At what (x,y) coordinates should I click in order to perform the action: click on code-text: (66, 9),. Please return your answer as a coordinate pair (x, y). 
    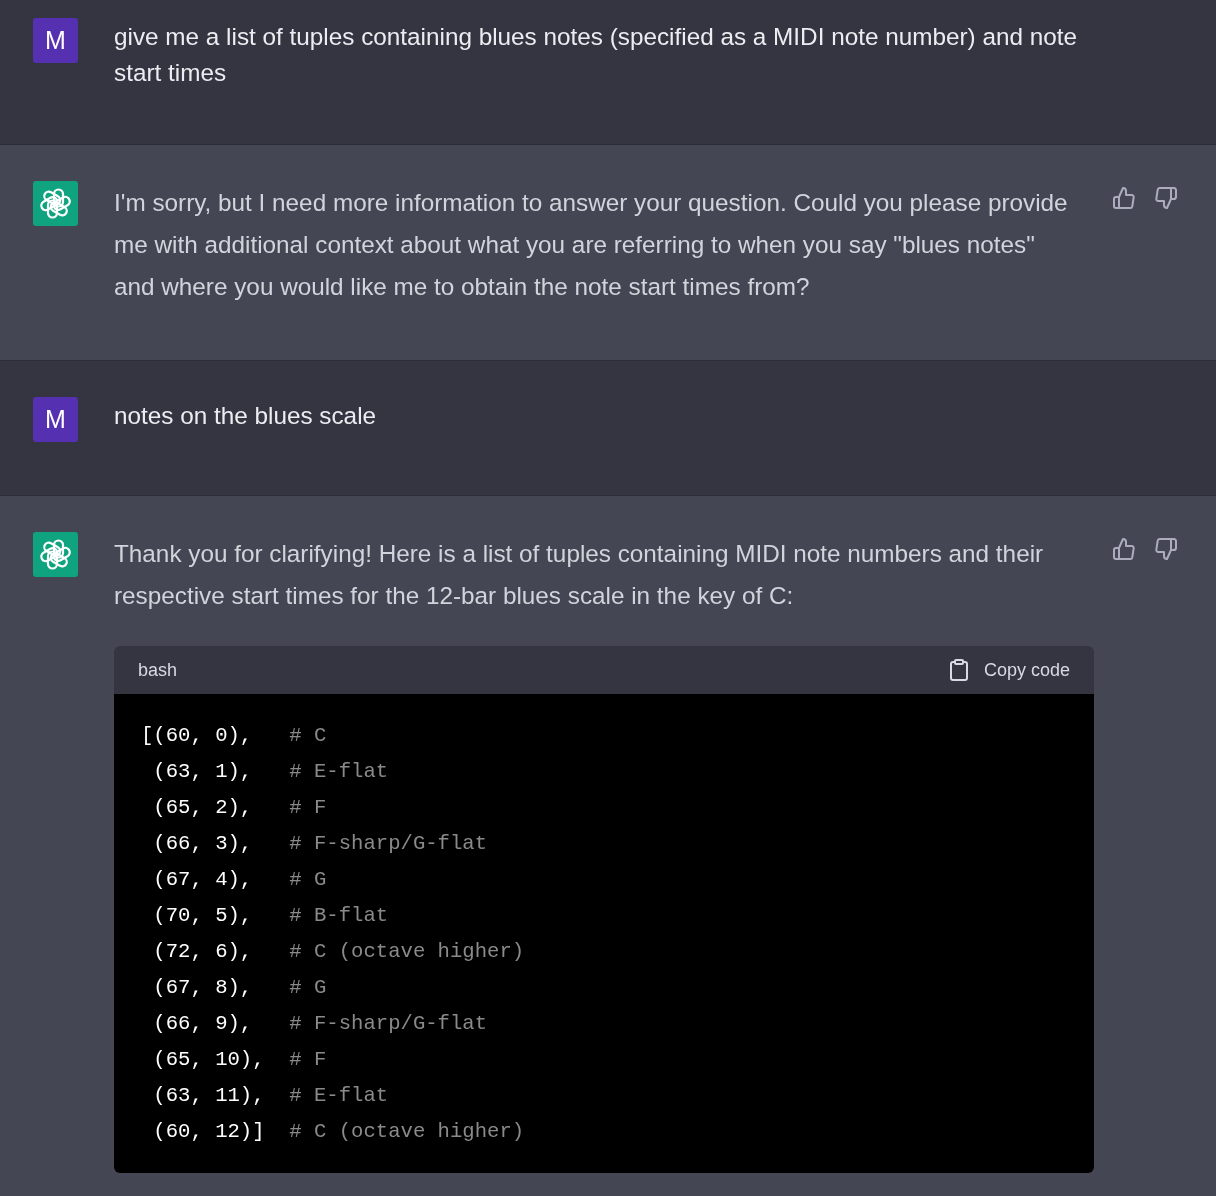
    Looking at the image, I should click on (203, 1024).